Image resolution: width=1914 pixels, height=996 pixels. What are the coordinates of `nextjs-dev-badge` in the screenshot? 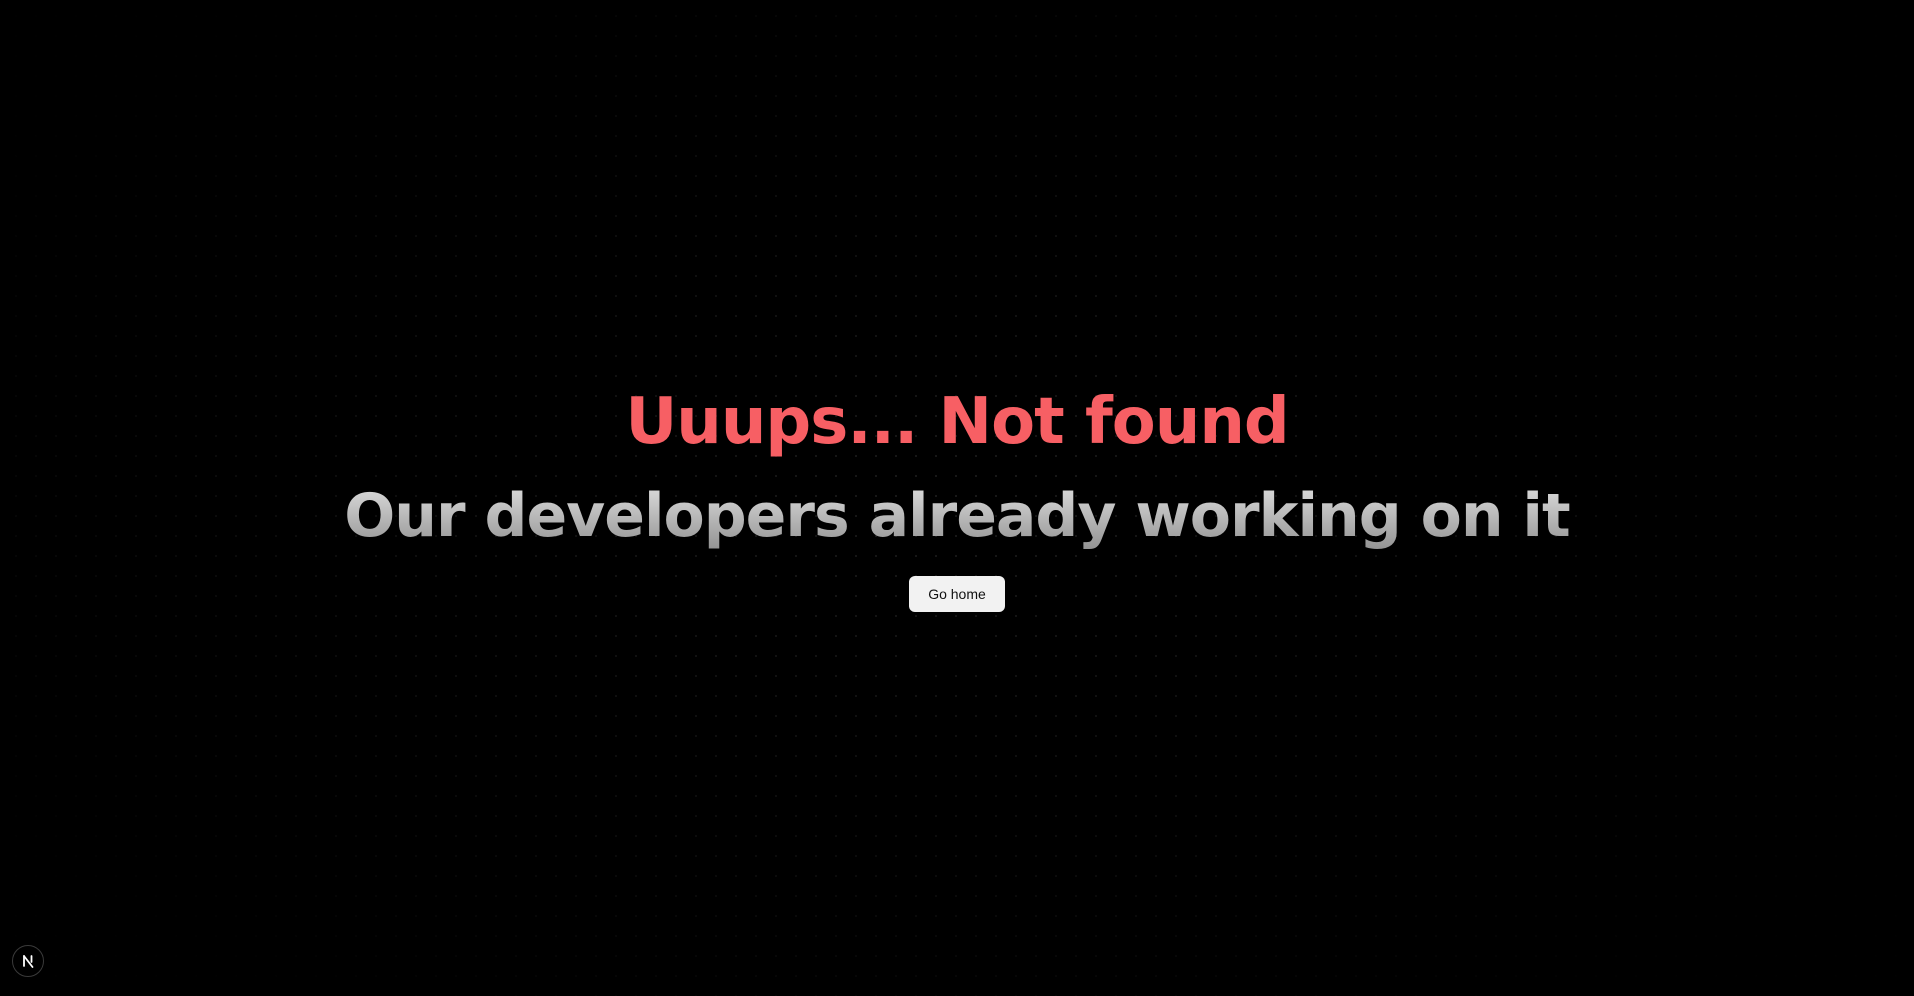 It's located at (28, 961).